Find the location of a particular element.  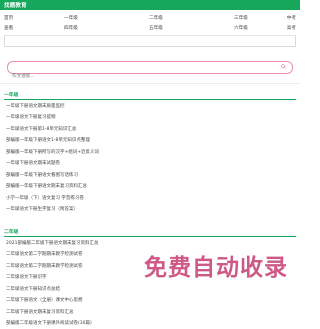

list-item: 一年级语文下册复习提纲 is located at coordinates (150, 118).